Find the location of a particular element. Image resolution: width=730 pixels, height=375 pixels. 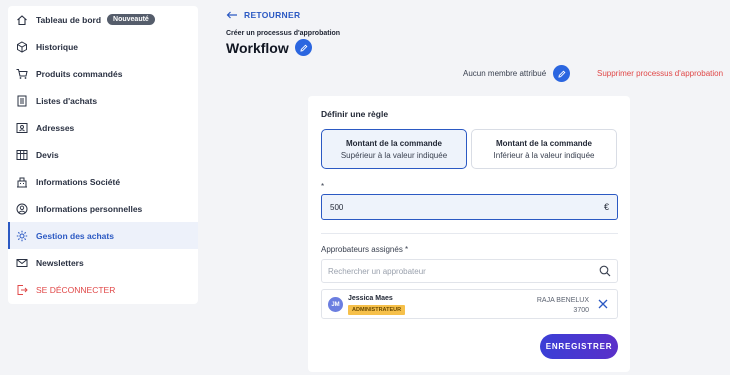

approver-name: Jessica Maes is located at coordinates (370, 298).